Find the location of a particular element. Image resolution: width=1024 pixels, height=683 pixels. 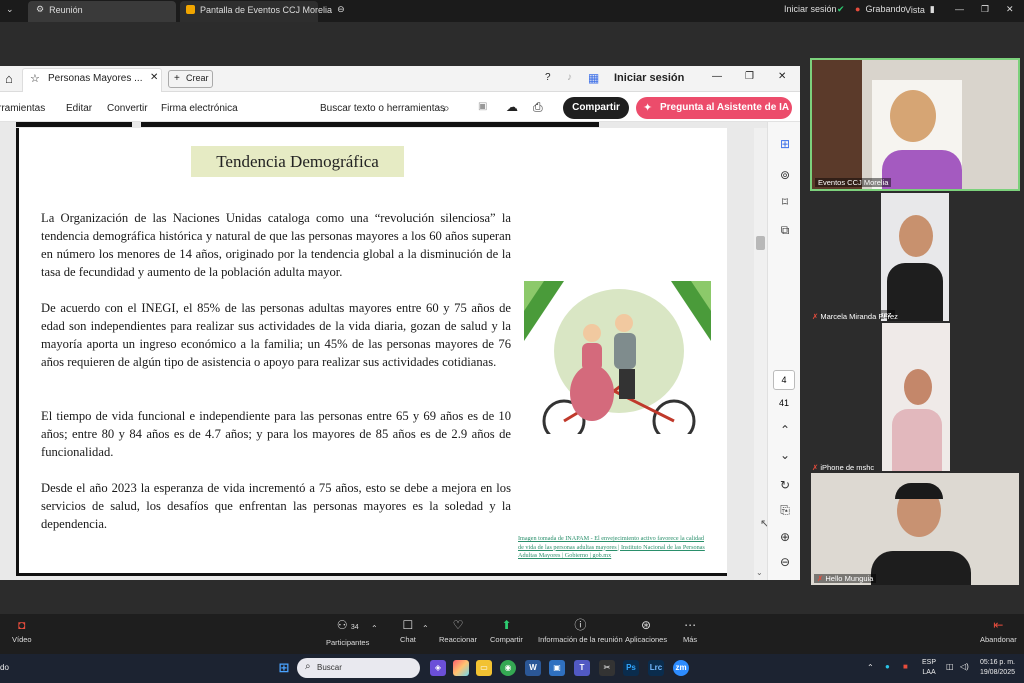

video-tile-participant is located at coordinates (916, 397).